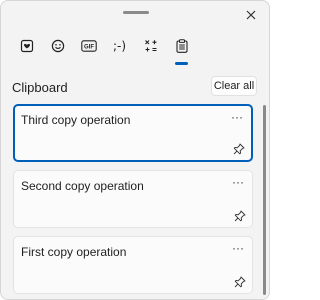 This screenshot has height=300, width=320. Describe the element at coordinates (74, 252) in the screenshot. I see `clipboard-item-text: First copy operation` at that location.